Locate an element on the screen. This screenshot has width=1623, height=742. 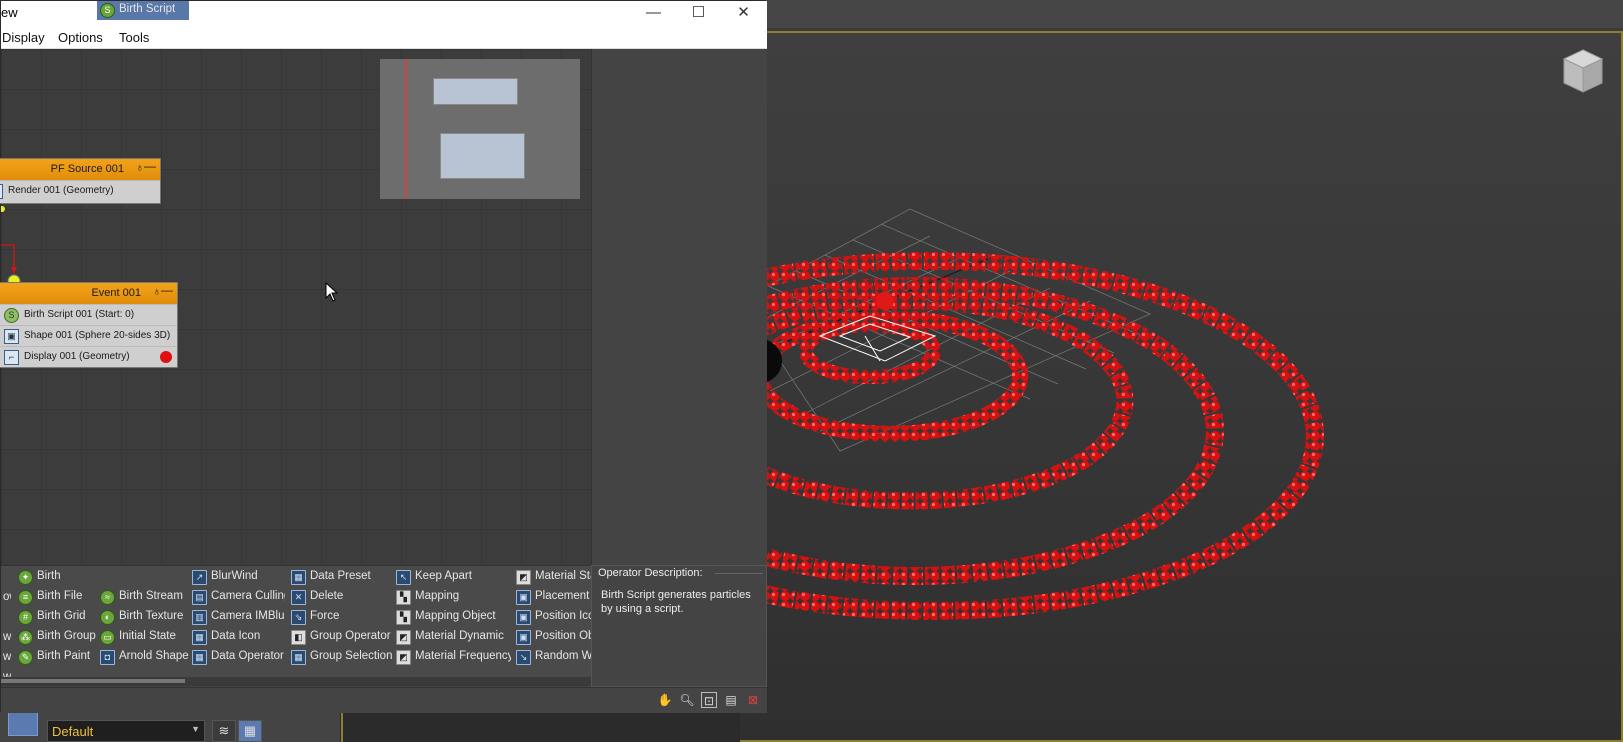
birth-script-operator: S Birth Script 001 (Start: 0) is located at coordinates (88, 314).